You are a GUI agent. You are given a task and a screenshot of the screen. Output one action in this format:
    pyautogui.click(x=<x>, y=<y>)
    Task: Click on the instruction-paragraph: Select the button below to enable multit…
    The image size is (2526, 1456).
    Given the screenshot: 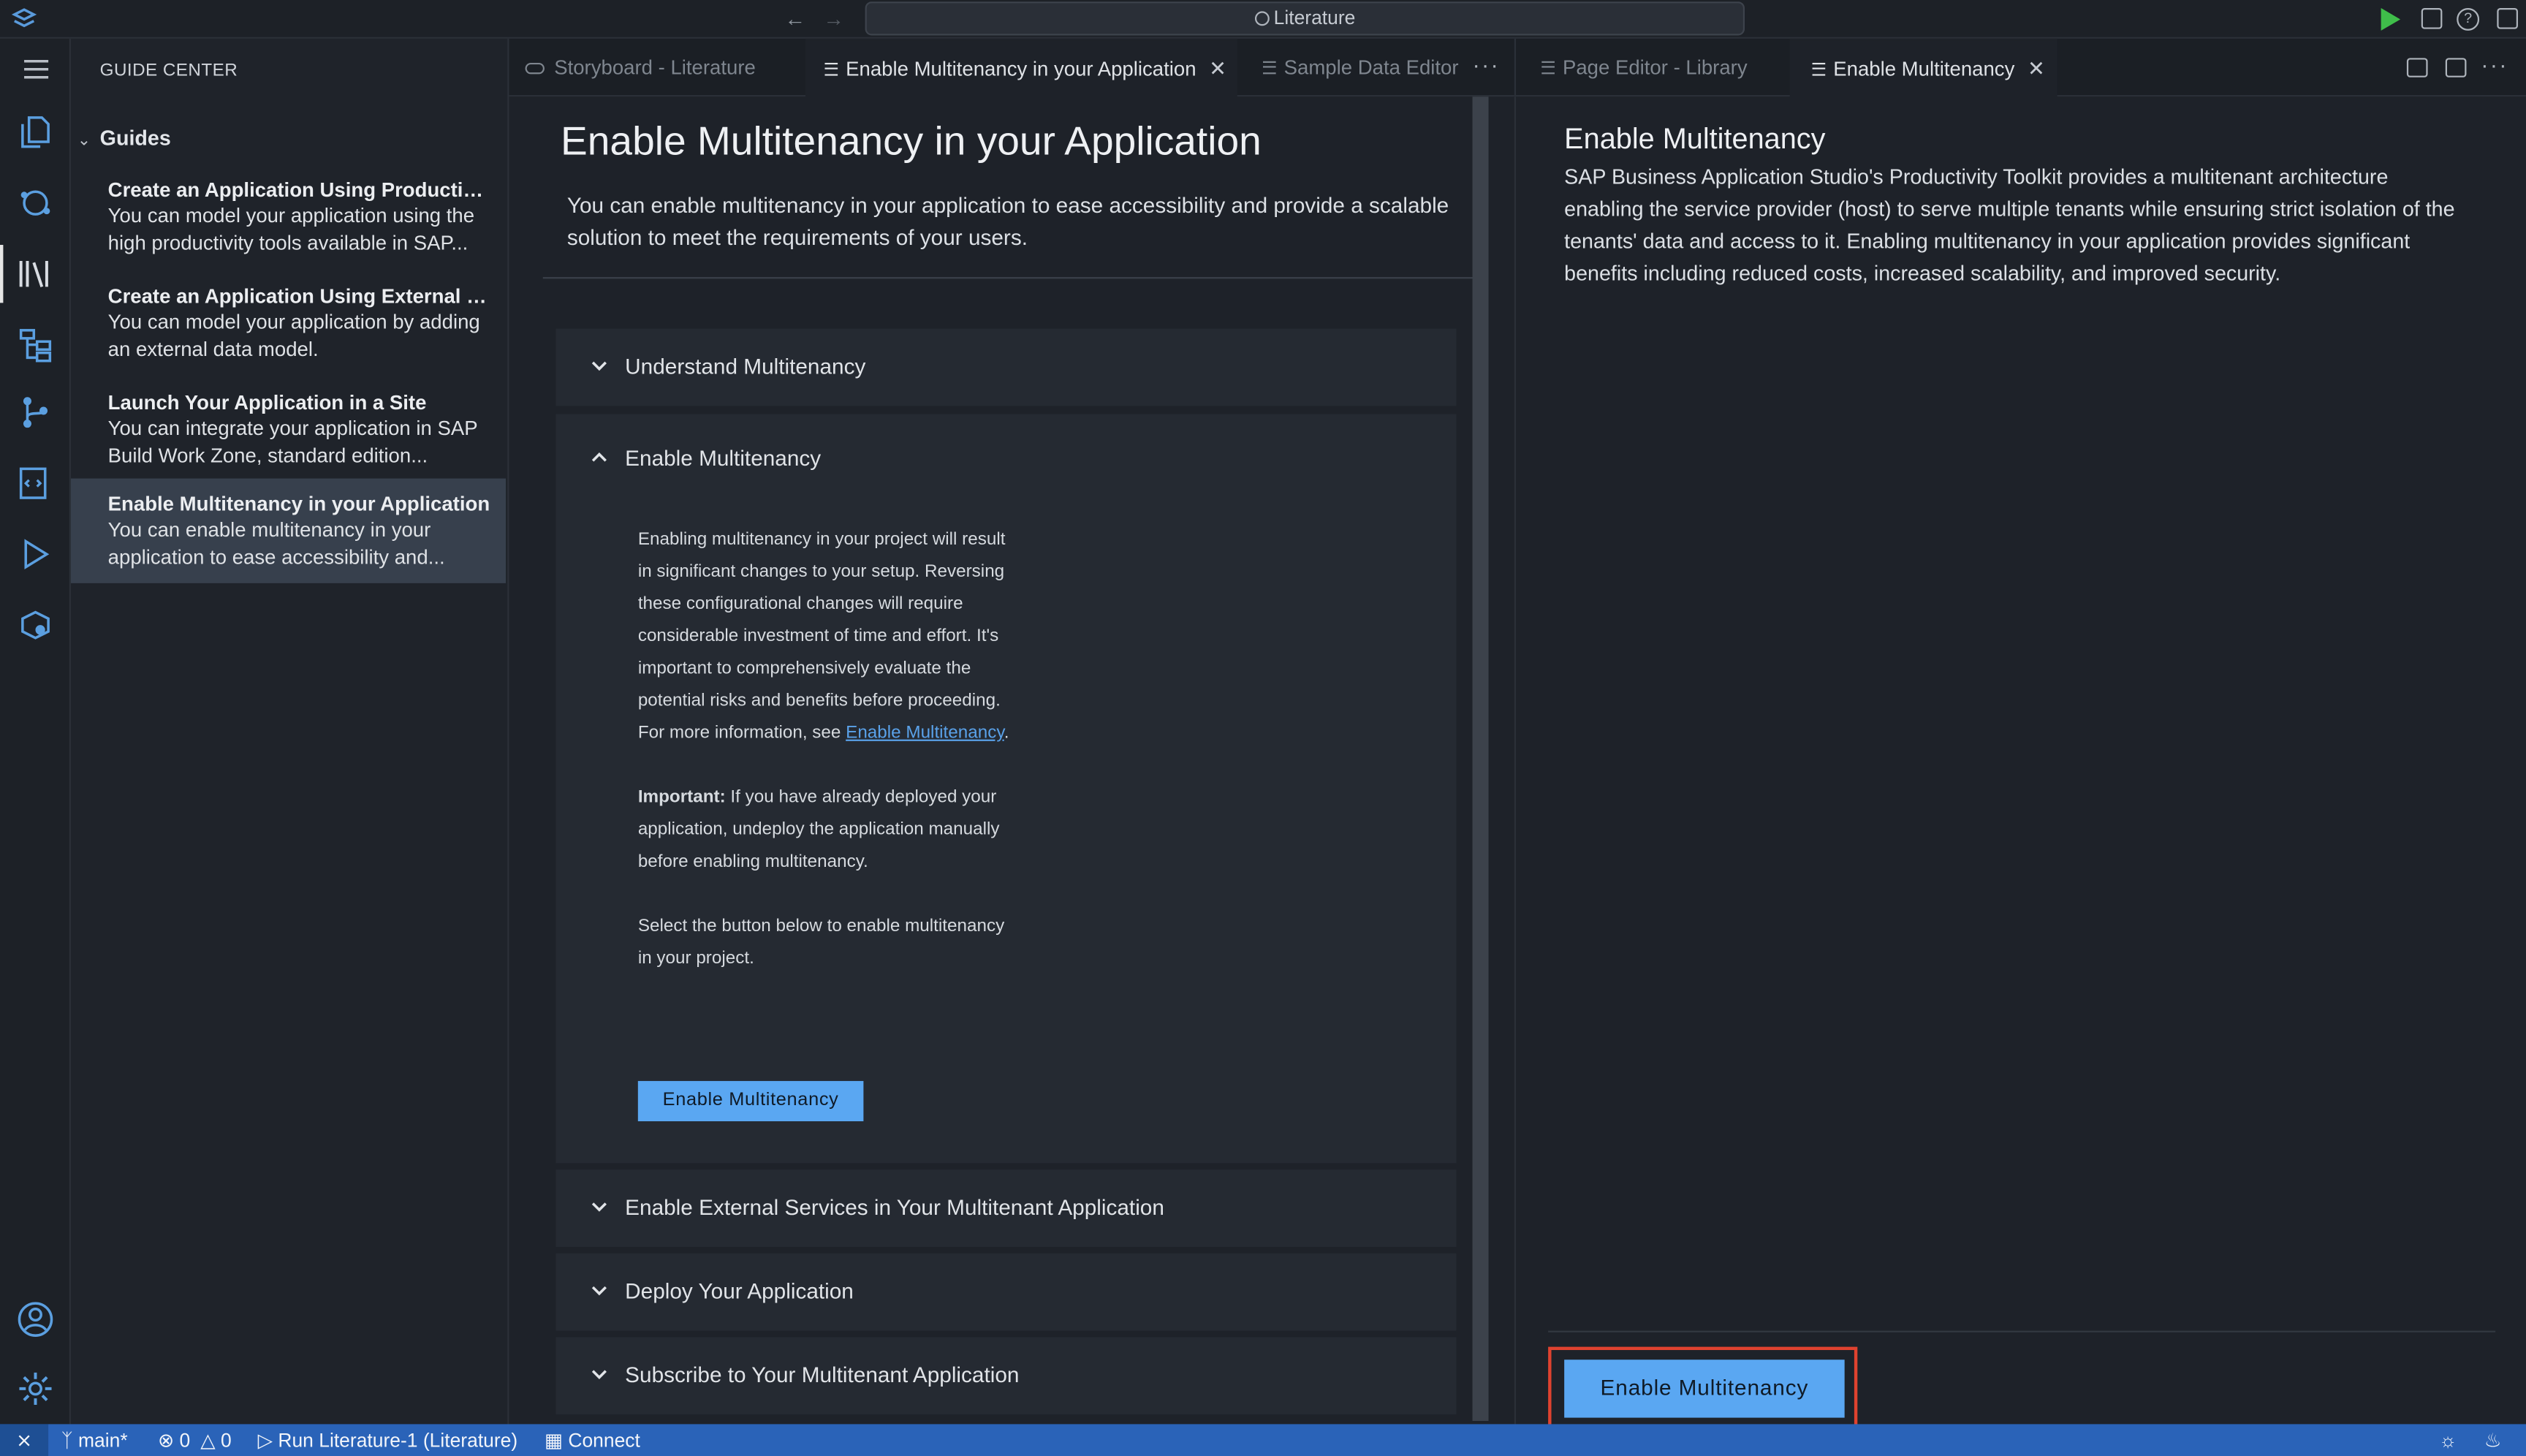 What is the action you would take?
    pyautogui.click(x=821, y=942)
    